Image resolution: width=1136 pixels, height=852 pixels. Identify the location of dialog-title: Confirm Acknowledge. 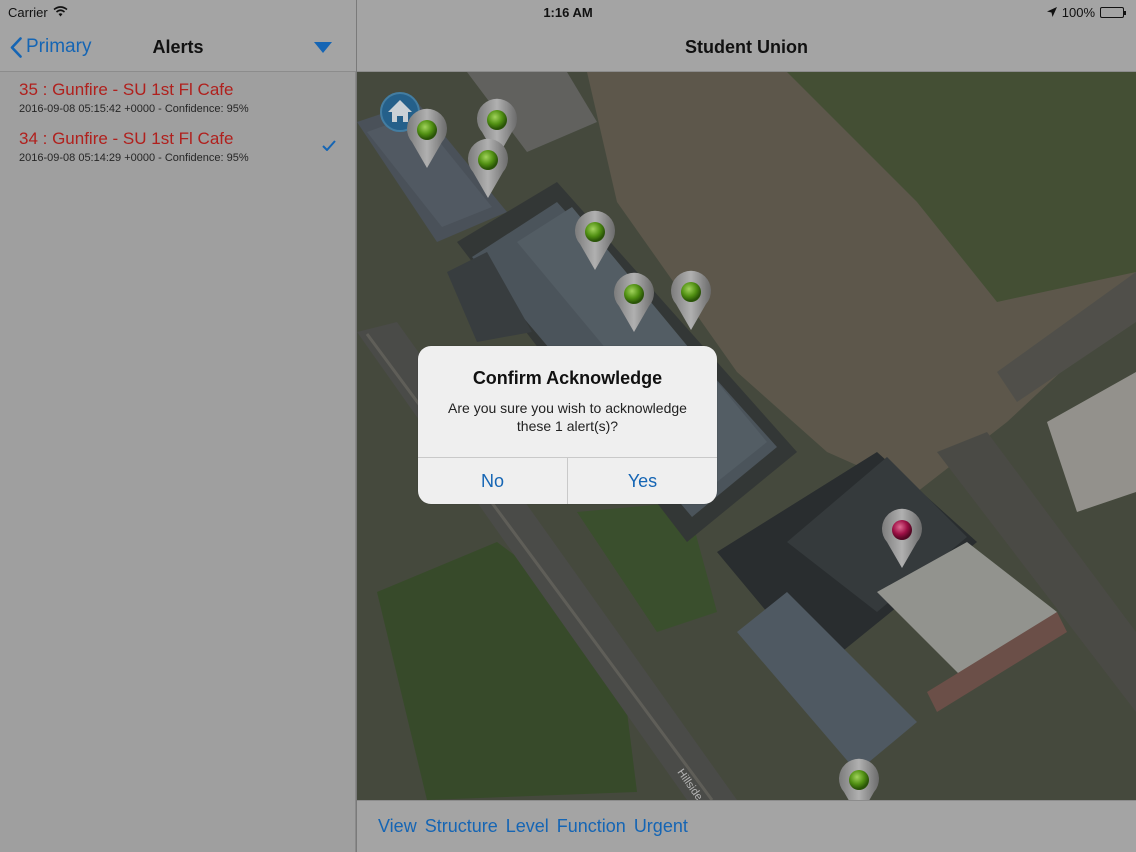
(567, 378).